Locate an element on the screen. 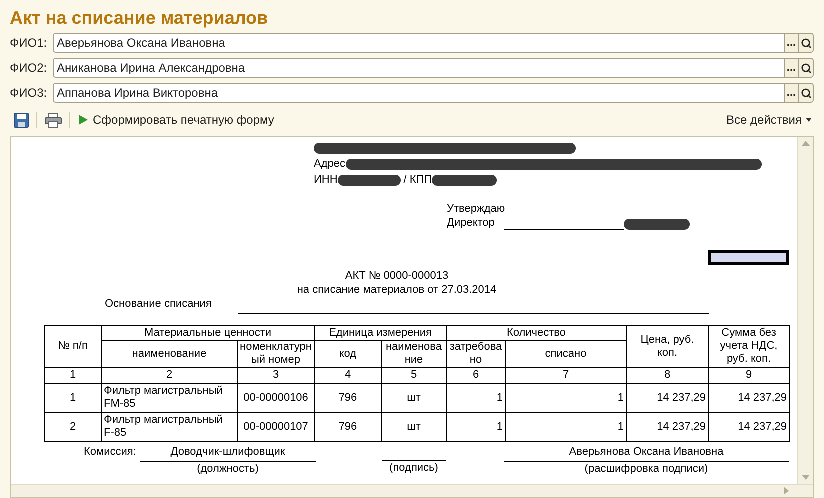 This screenshot has height=498, width=824. all-actions-button: Все действия is located at coordinates (769, 120).